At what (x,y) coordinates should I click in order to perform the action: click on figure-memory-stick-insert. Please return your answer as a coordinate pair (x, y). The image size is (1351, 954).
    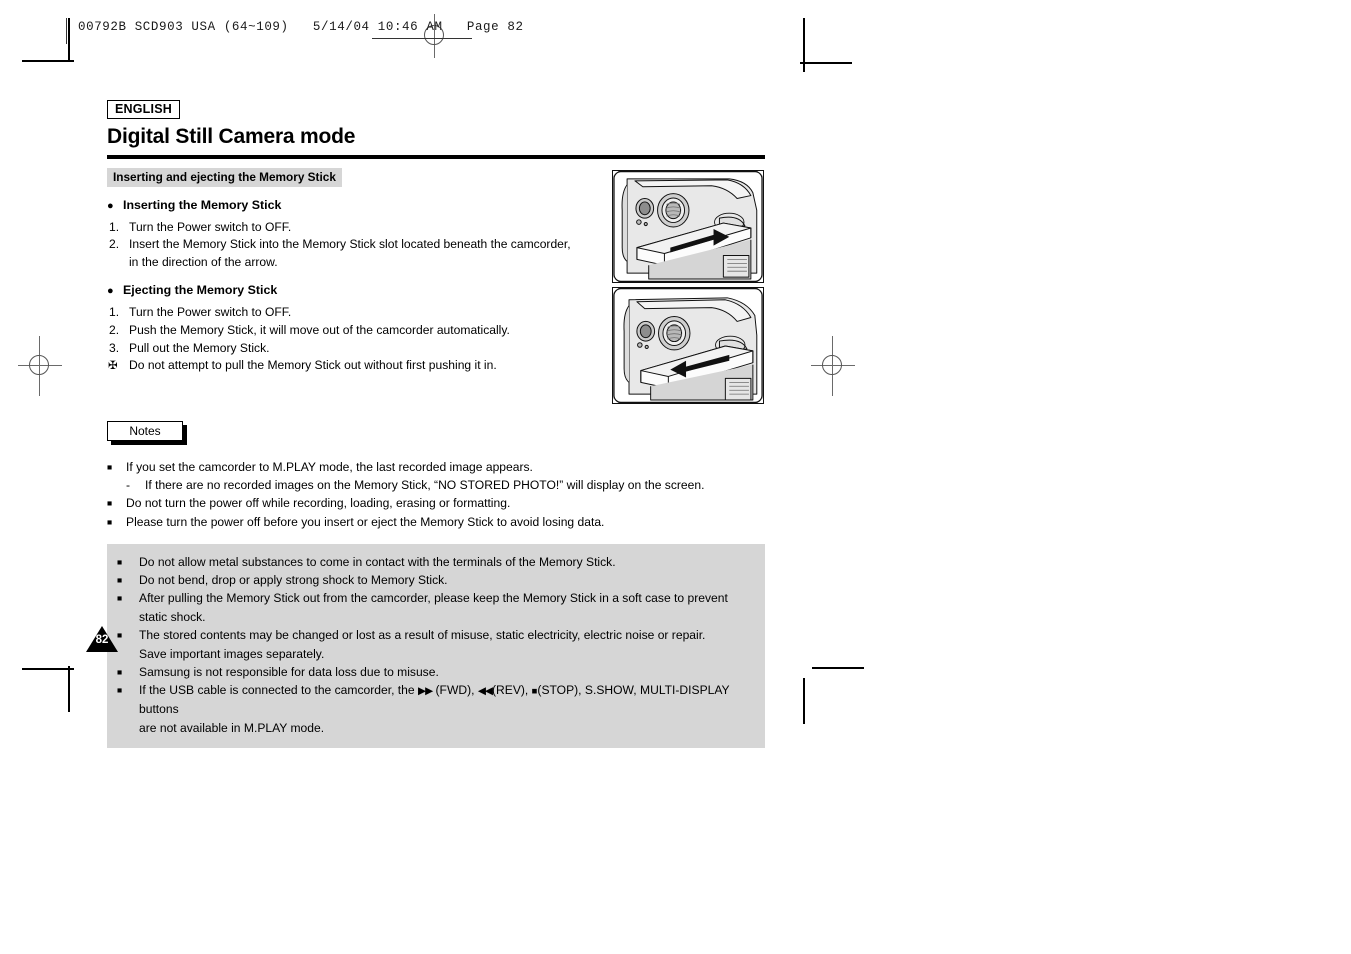
    Looking at the image, I should click on (688, 226).